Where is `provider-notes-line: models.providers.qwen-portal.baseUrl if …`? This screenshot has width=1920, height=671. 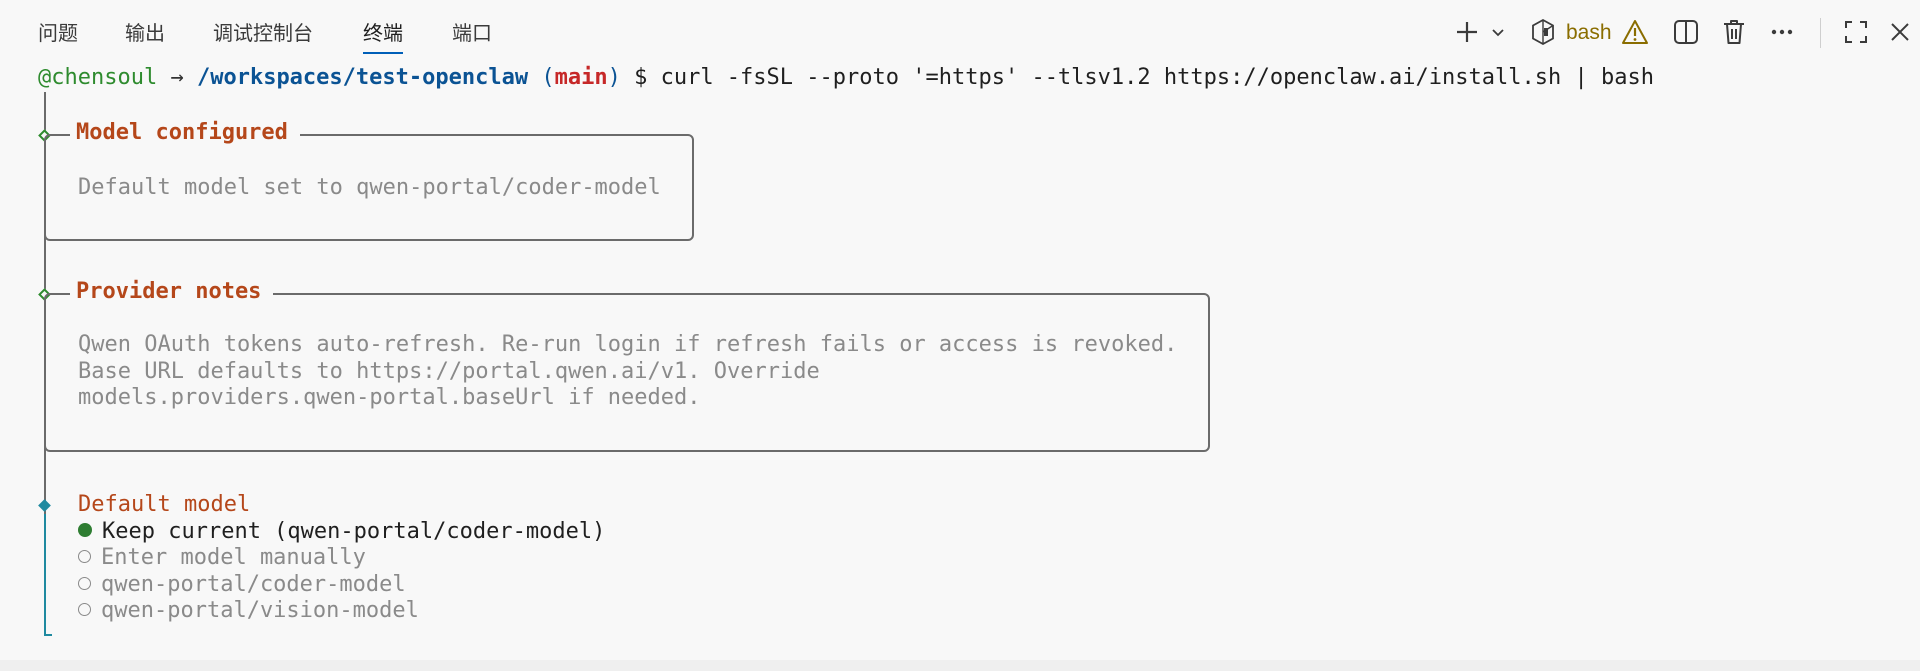
provider-notes-line: models.providers.qwen-portal.baseUrl if … is located at coordinates (389, 397).